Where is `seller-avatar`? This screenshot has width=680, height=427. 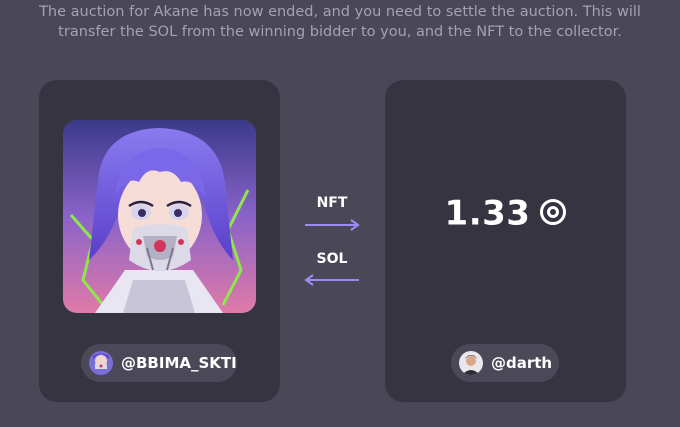
seller-avatar is located at coordinates (101, 363).